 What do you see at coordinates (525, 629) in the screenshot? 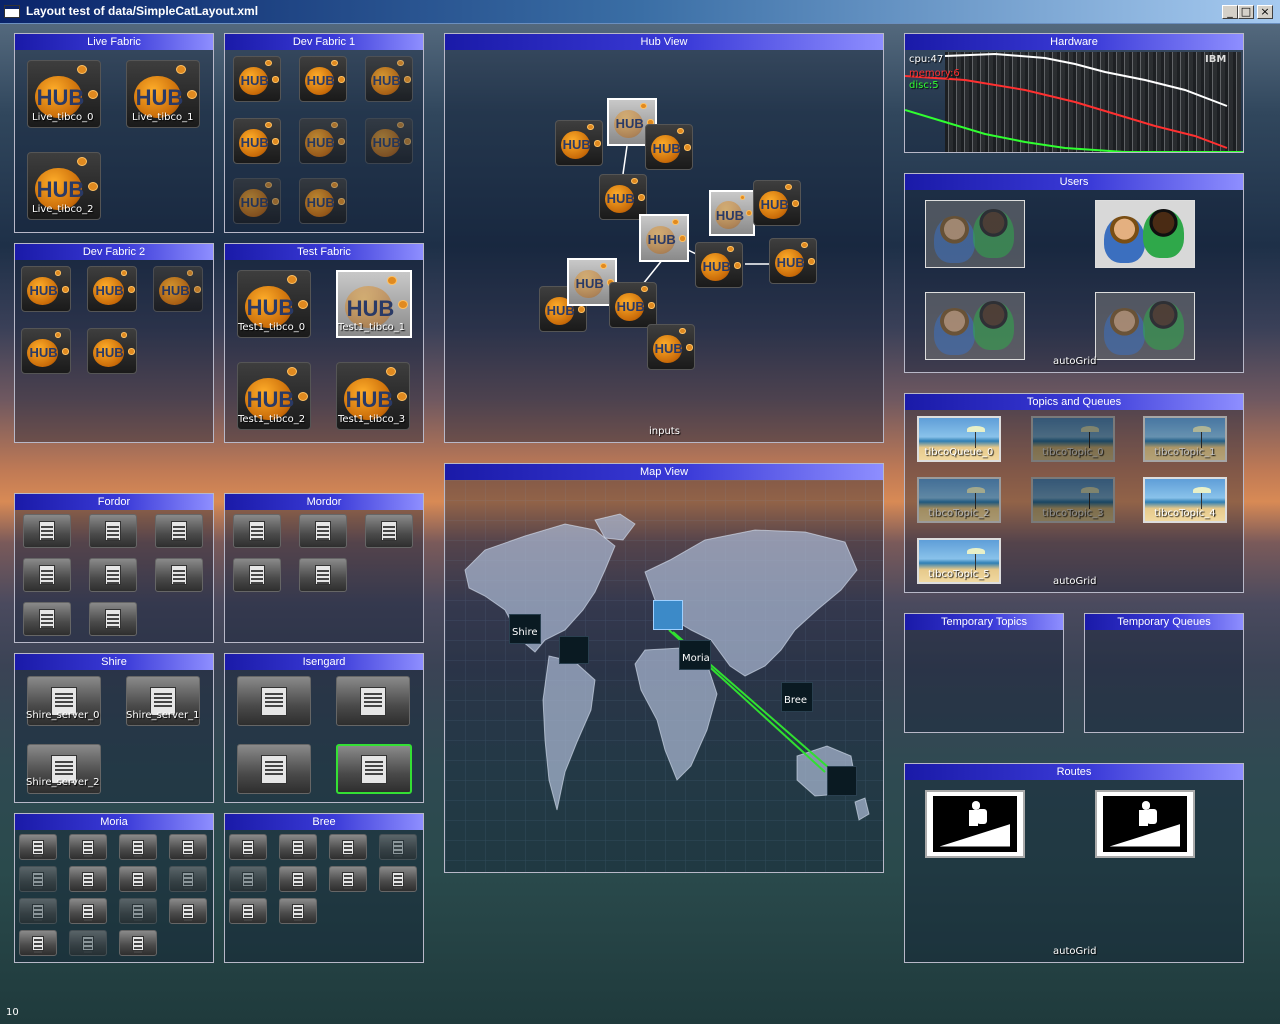
I see `map-node-shire: Shire` at bounding box center [525, 629].